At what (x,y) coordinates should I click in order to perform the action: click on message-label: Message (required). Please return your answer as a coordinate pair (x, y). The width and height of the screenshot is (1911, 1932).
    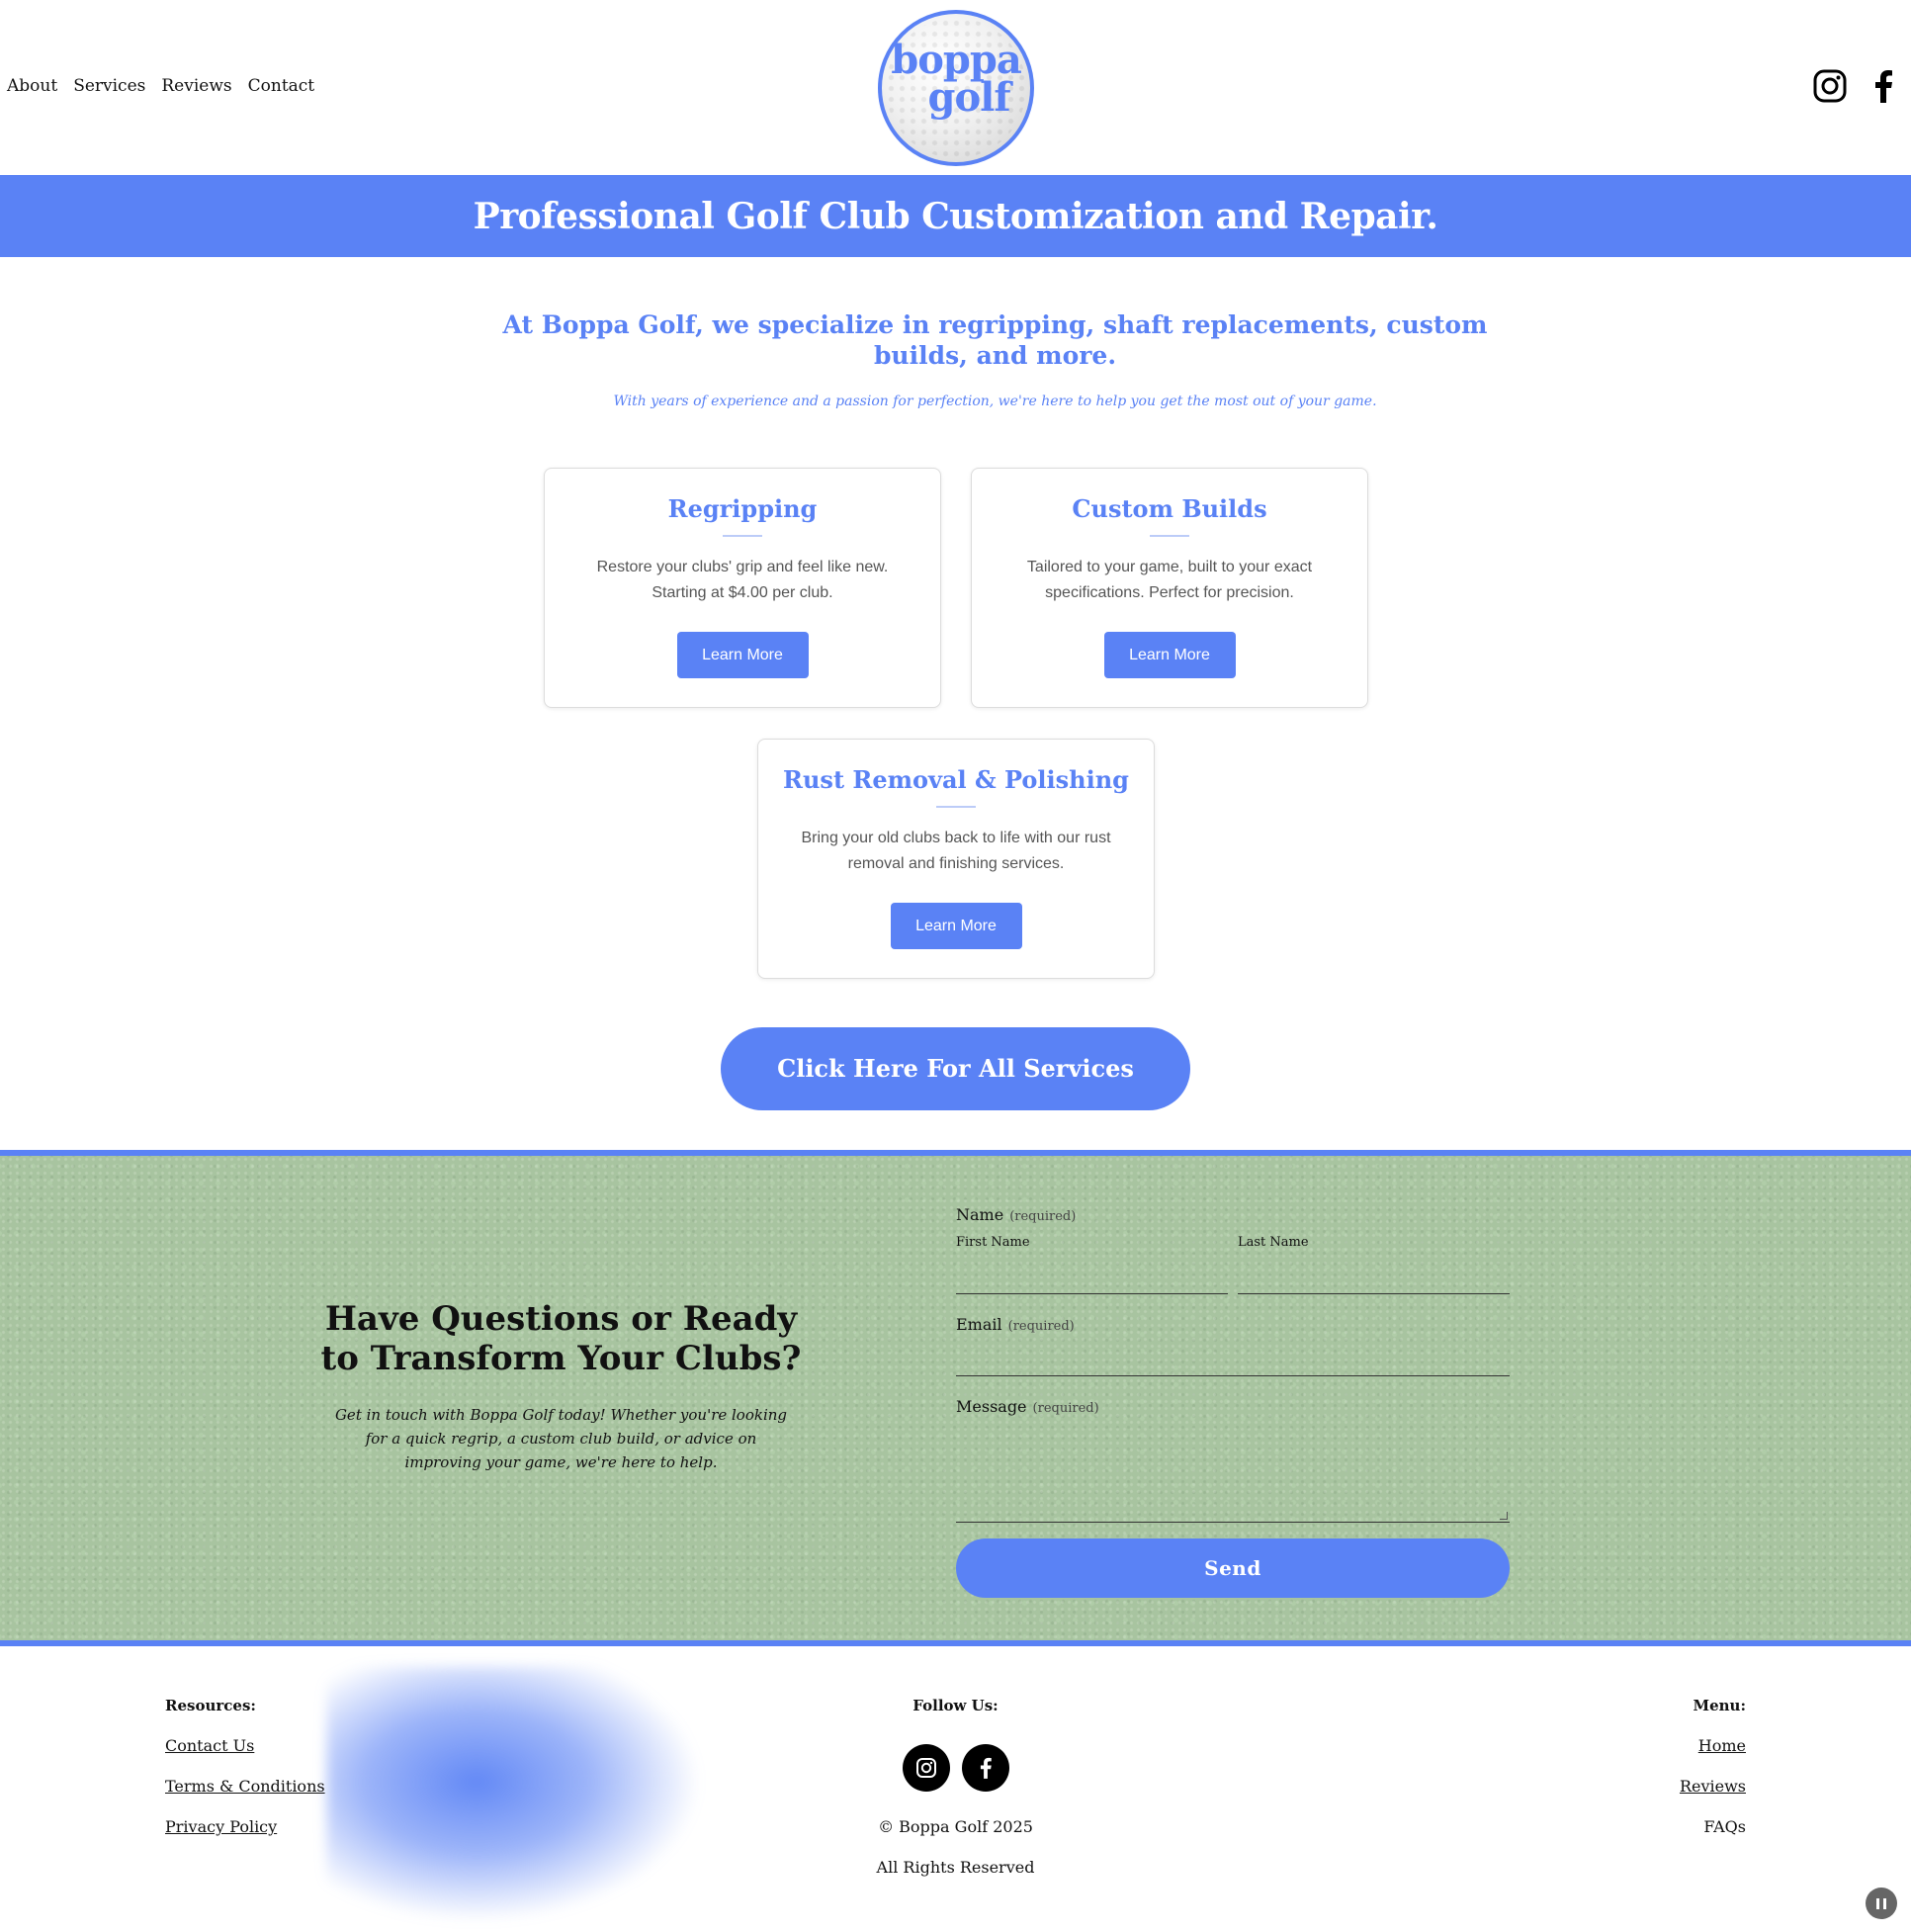
    Looking at the image, I should click on (1027, 1406).